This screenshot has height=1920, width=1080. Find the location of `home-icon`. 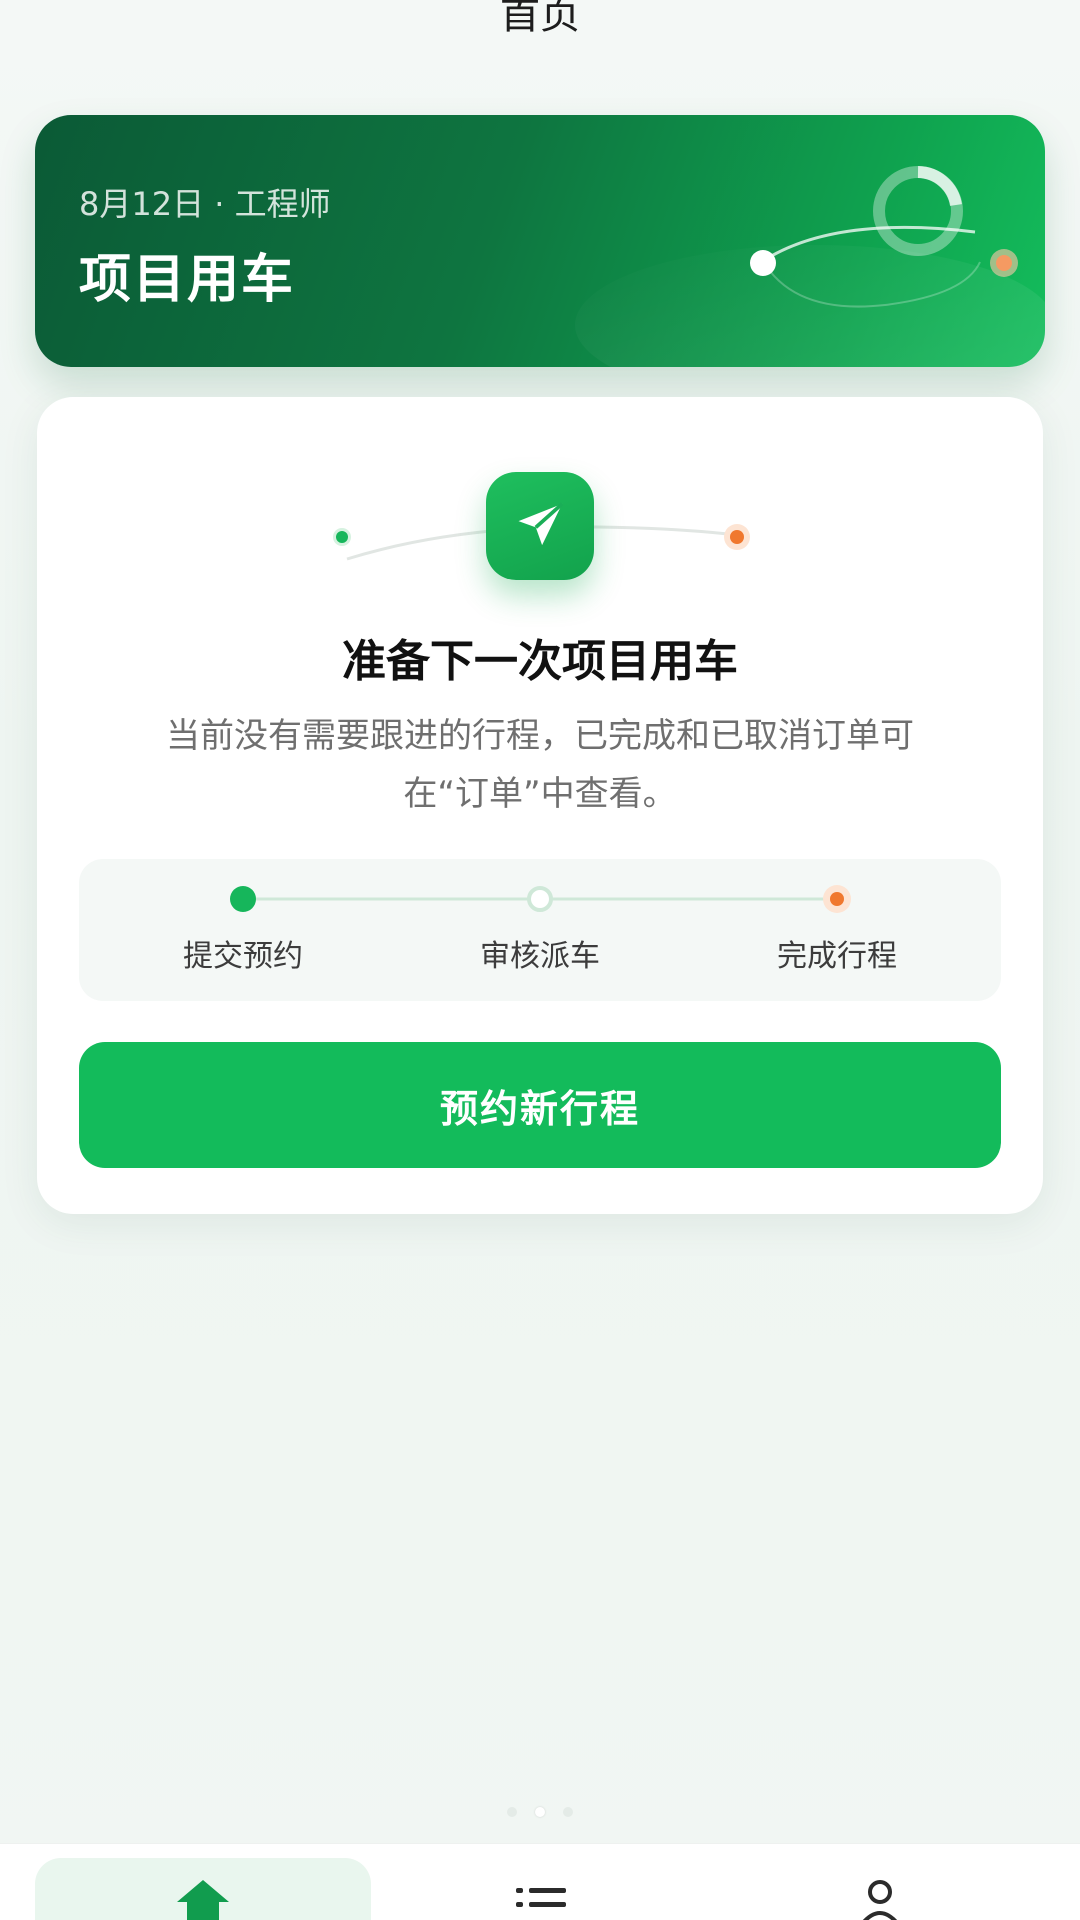

home-icon is located at coordinates (203, 1900).